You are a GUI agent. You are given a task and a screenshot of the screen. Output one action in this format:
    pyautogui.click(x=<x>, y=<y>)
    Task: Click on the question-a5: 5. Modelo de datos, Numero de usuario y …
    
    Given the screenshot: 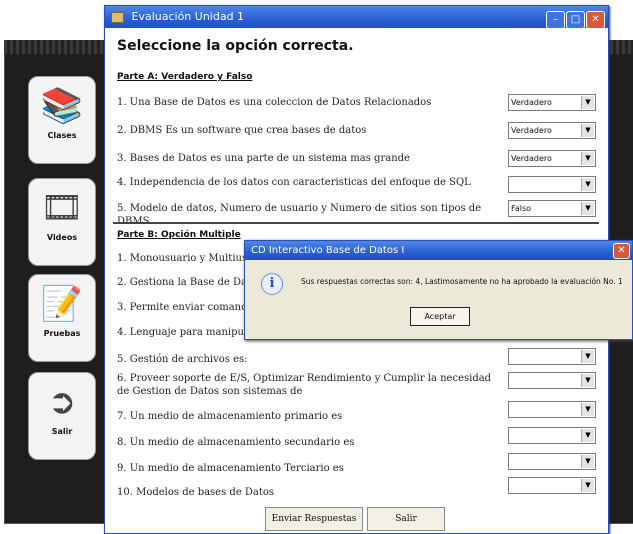 What is the action you would take?
    pyautogui.click(x=299, y=215)
    